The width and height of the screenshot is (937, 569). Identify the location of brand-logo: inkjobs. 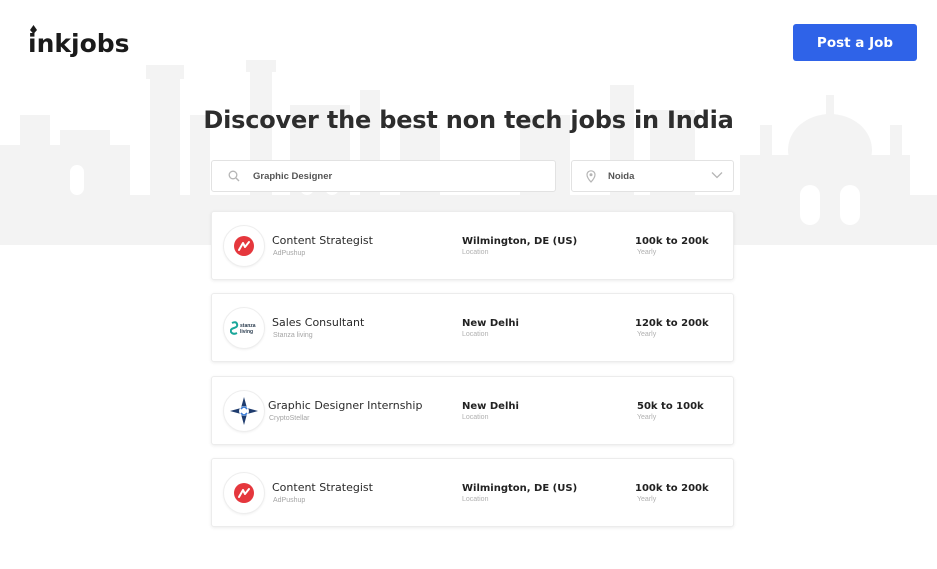
(79, 41).